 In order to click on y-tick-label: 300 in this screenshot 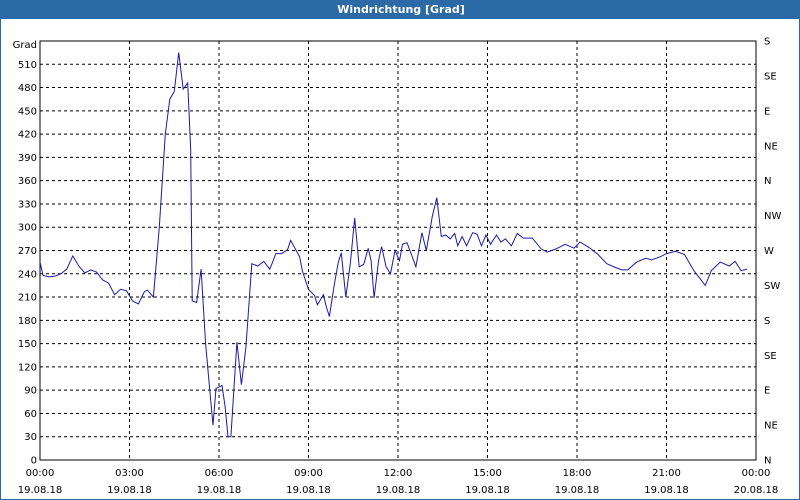, I will do `click(27, 228)`.